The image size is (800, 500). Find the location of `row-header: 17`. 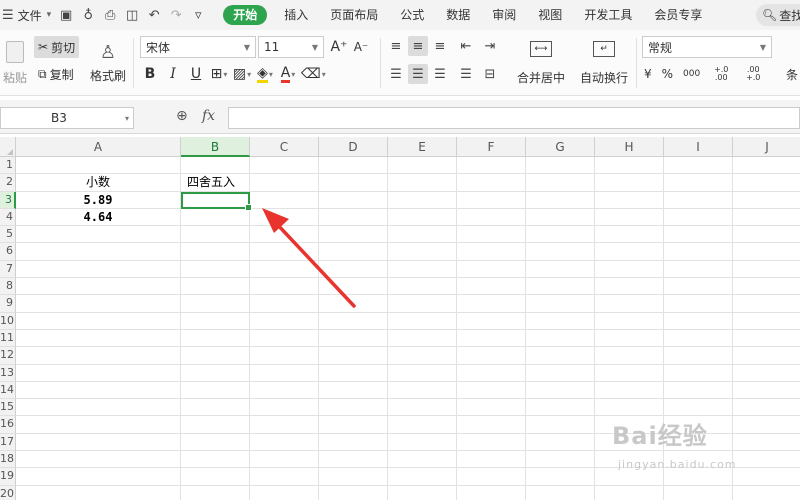

row-header: 17 is located at coordinates (8, 442).